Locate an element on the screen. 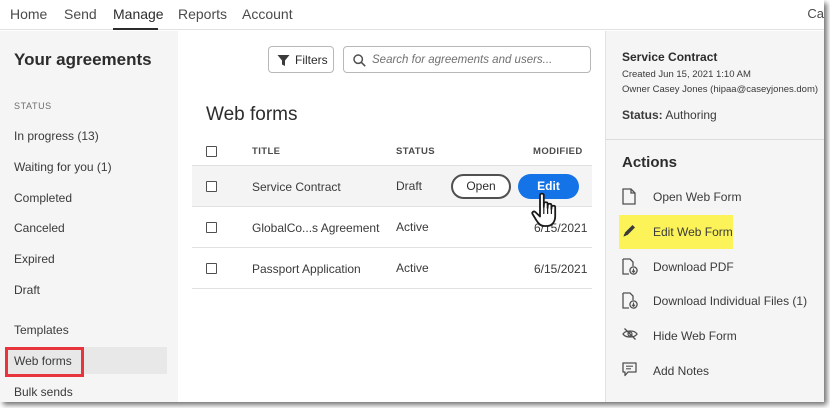 The image size is (830, 408). sidebar-status-header: STATUS is located at coordinates (33, 106).